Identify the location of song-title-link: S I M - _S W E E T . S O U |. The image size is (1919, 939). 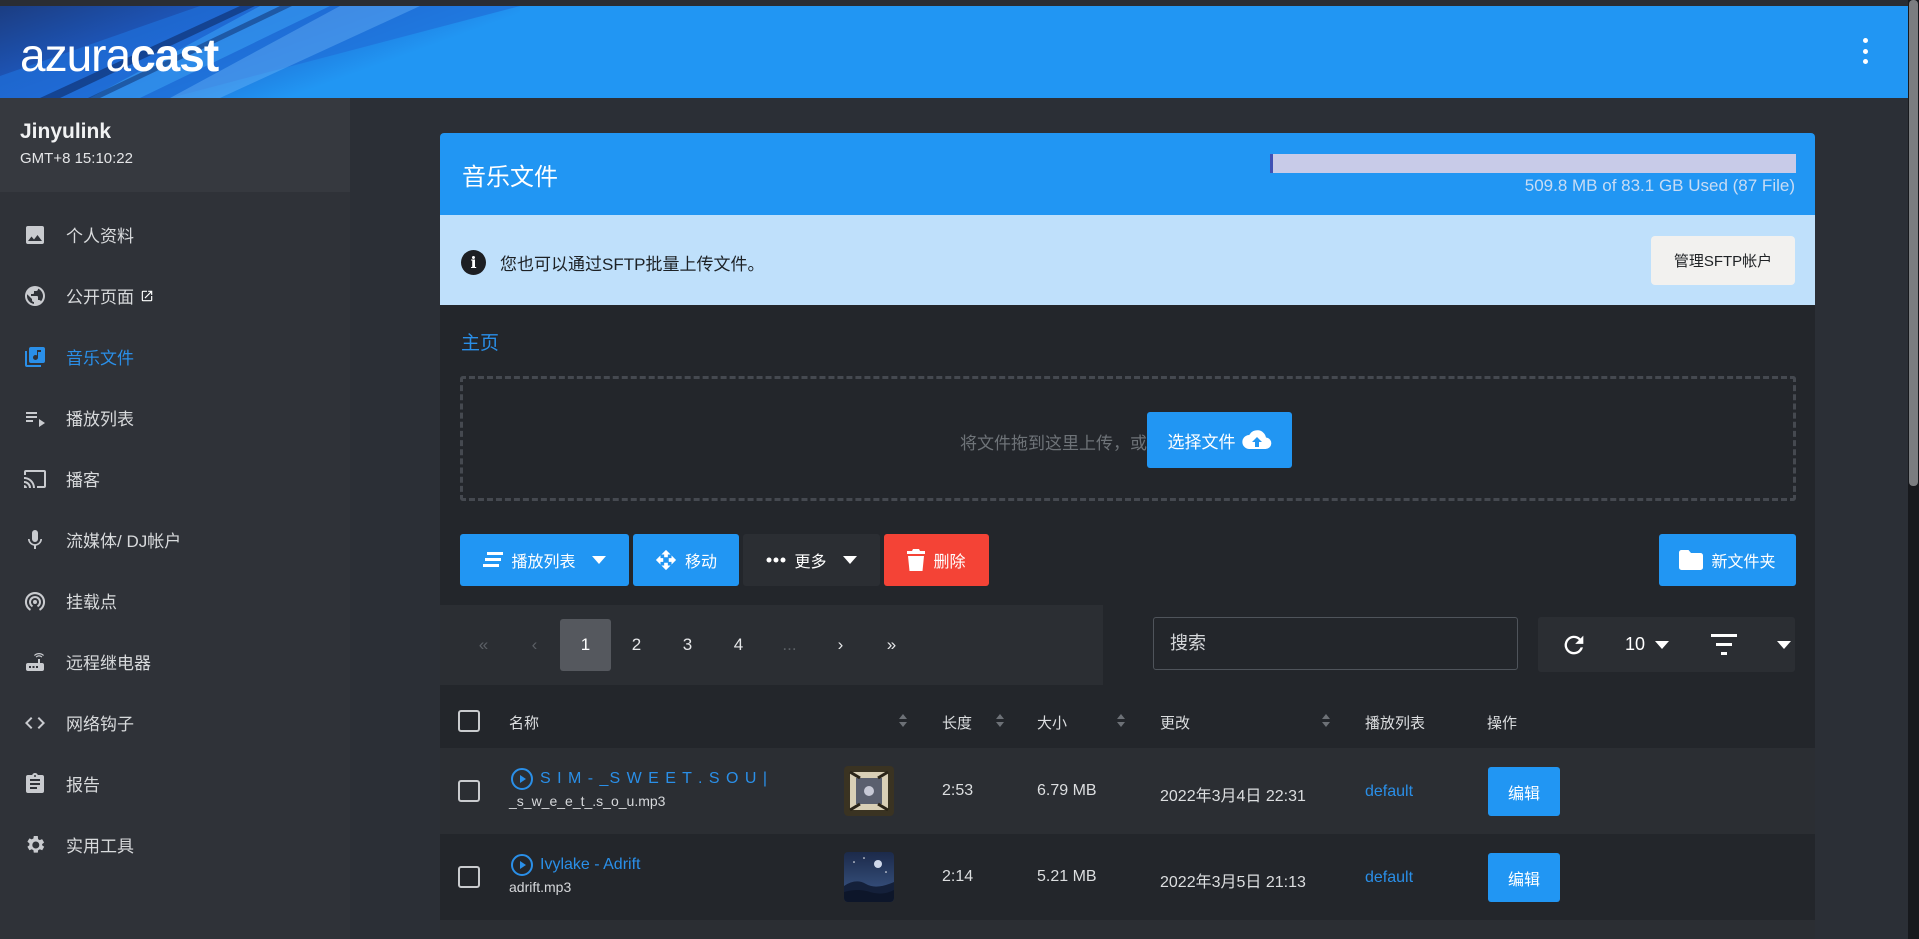
(639, 779).